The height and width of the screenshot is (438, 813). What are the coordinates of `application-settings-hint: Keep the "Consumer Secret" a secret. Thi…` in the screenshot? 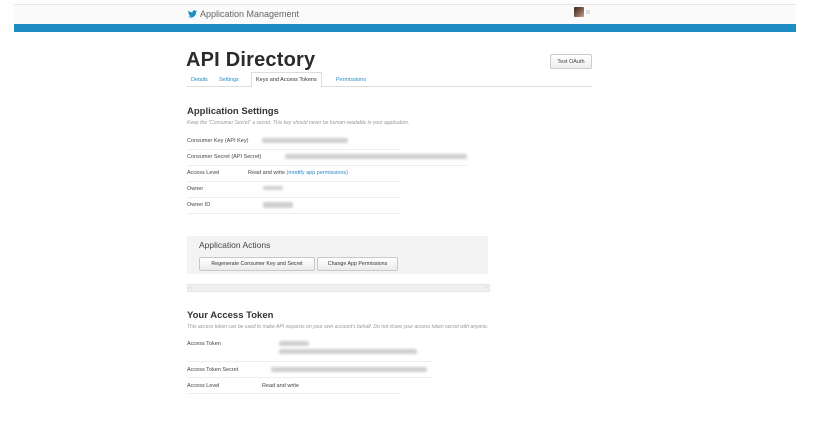 It's located at (298, 123).